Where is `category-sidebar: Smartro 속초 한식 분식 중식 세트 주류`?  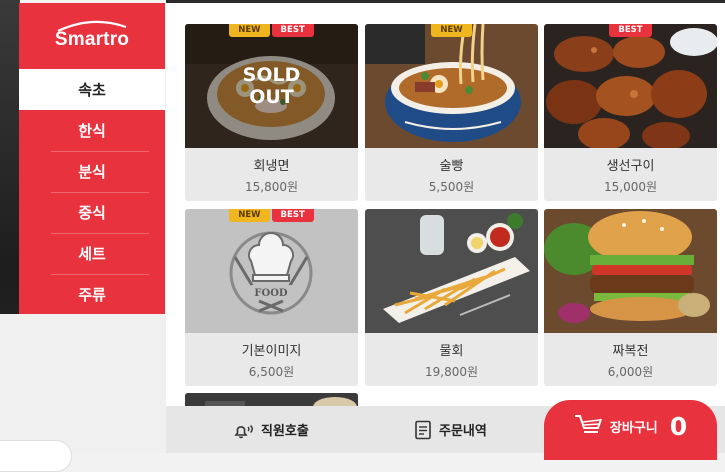 category-sidebar: Smartro 속초 한식 분식 중식 세트 주류 is located at coordinates (92, 158).